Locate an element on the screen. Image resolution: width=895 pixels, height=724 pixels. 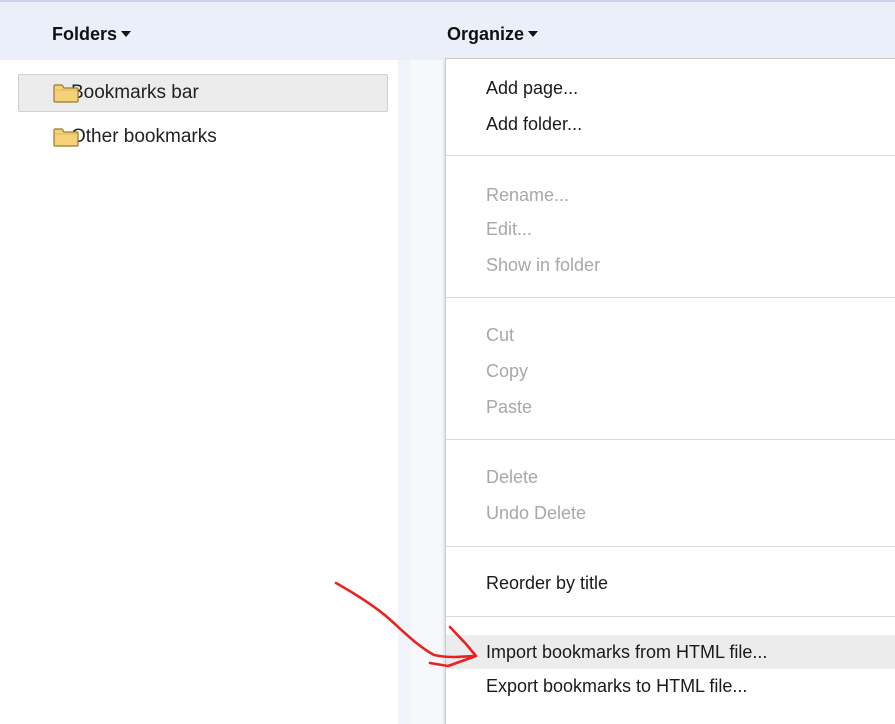
menu-item-undo-delete: Undo Delete is located at coordinates (536, 513).